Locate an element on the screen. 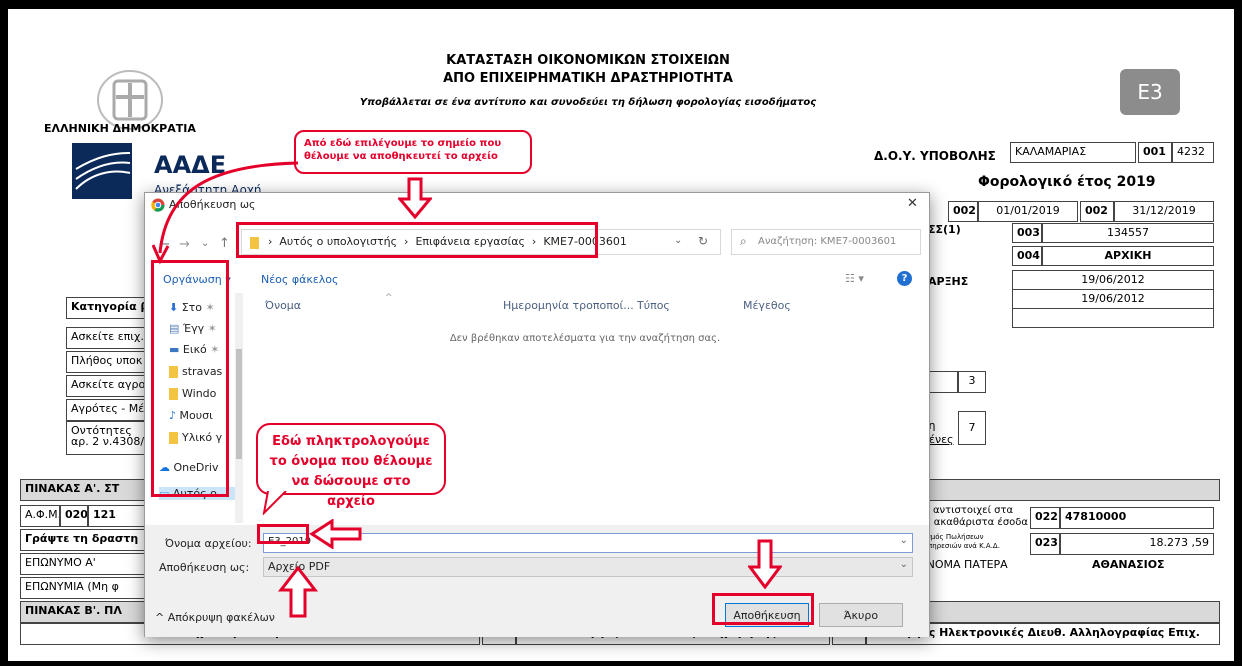 The height and width of the screenshot is (666, 1242). period-to: 31/12/2019 is located at coordinates (1164, 211).